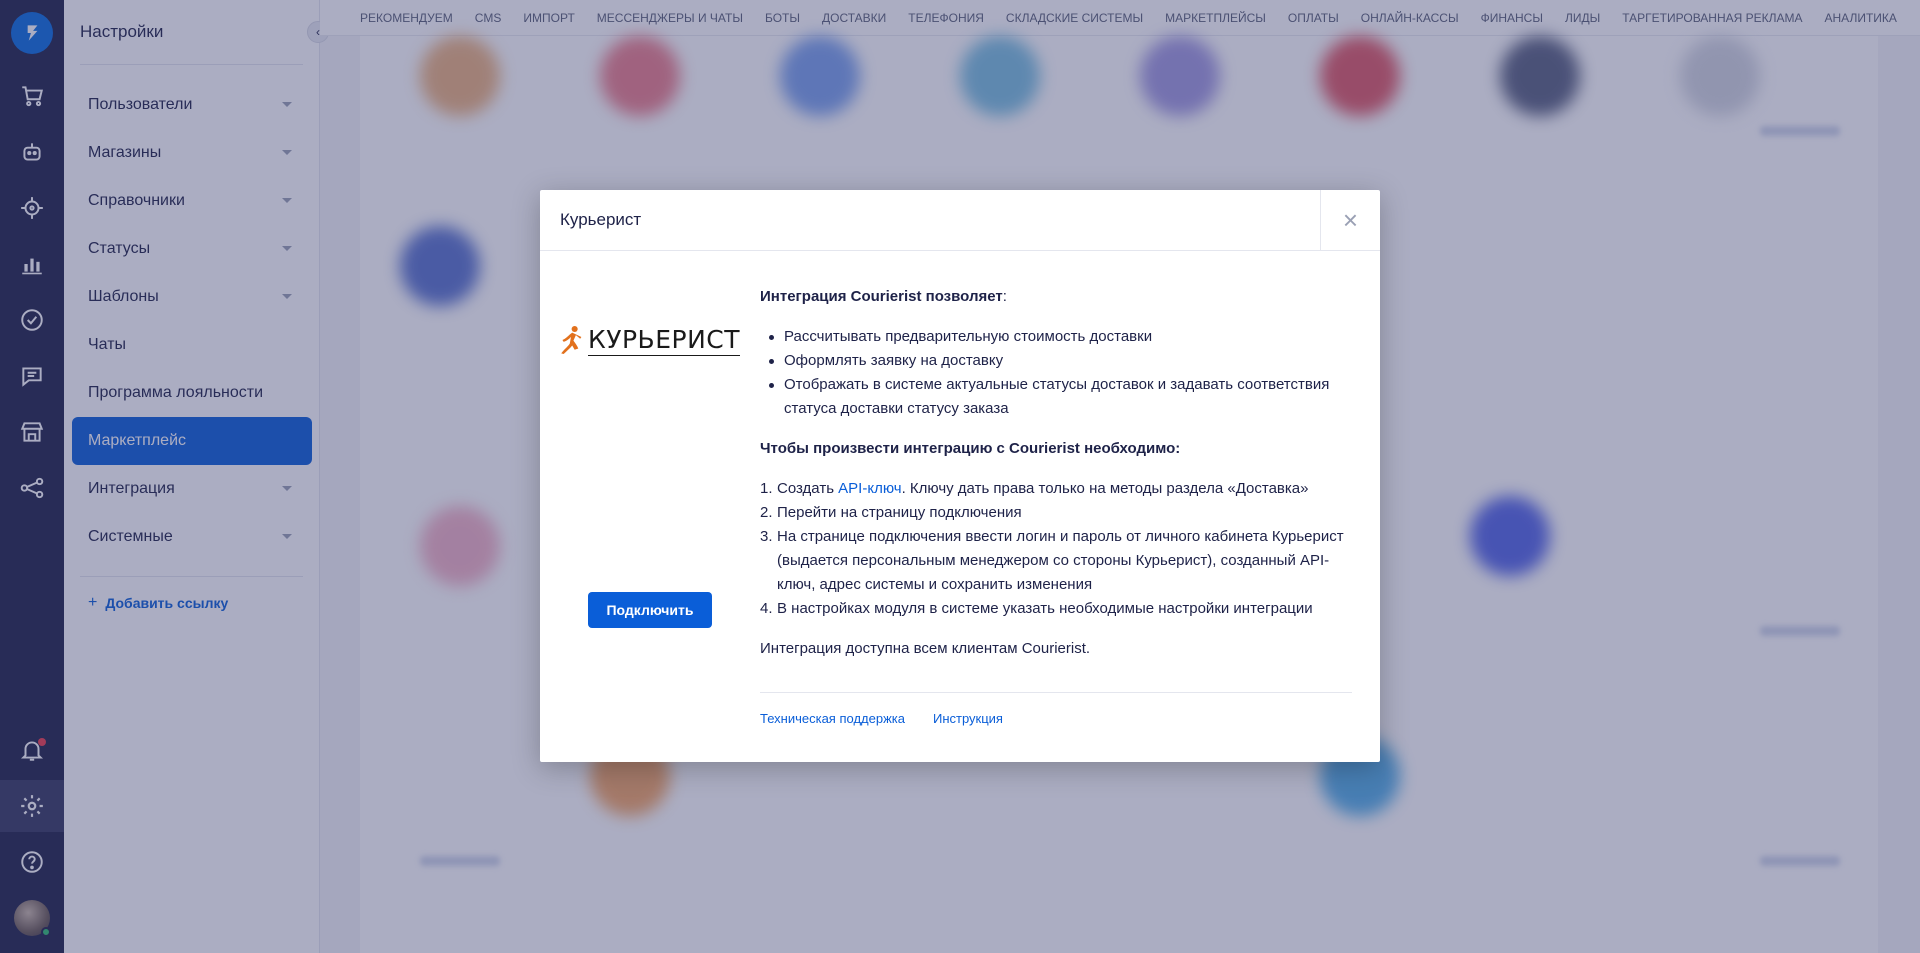  What do you see at coordinates (571, 340) in the screenshot?
I see `runner-logo-icon` at bounding box center [571, 340].